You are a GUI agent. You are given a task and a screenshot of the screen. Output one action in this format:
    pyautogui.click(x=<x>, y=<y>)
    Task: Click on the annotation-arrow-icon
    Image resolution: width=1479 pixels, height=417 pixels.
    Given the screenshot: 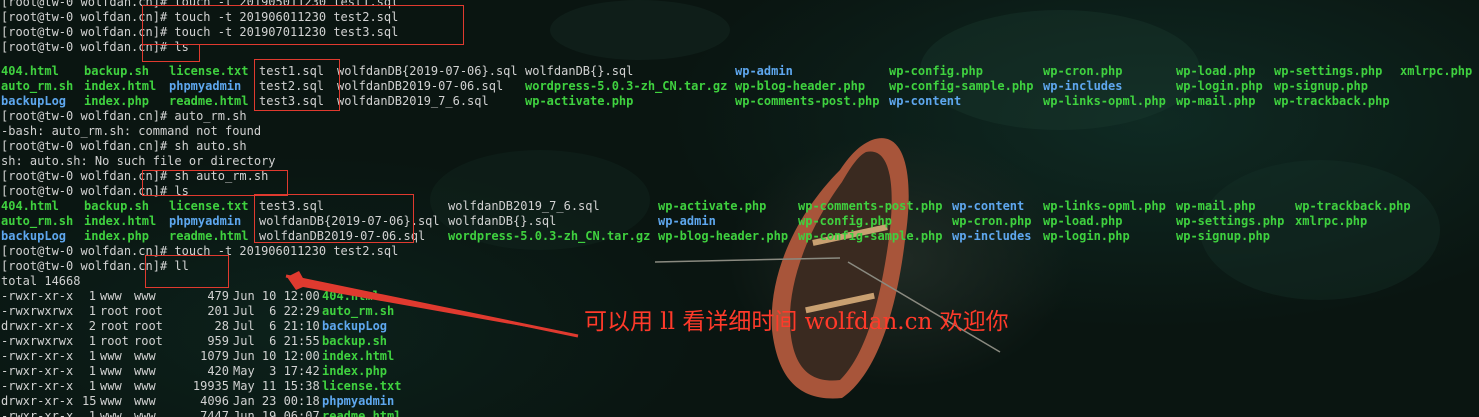 What is the action you would take?
    pyautogui.click(x=432, y=304)
    